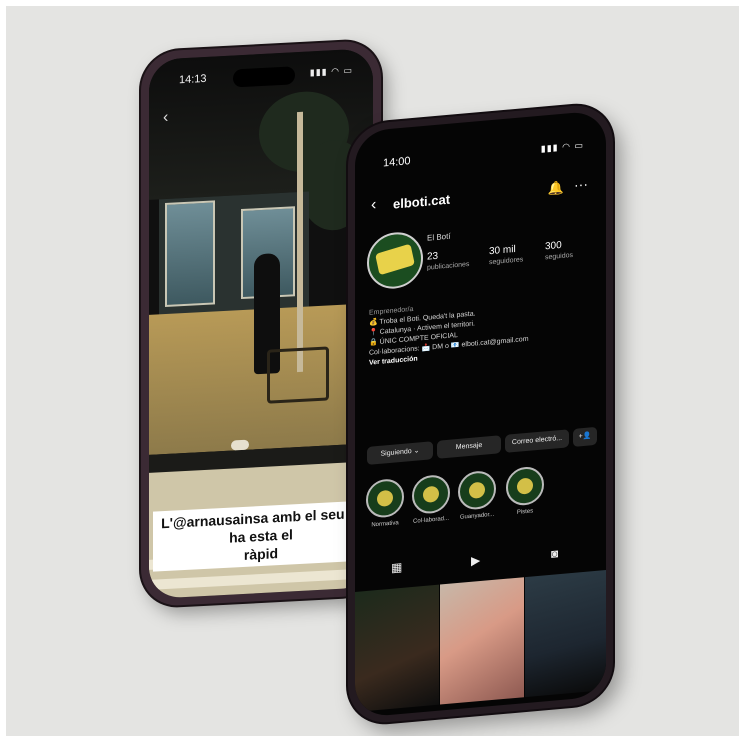 The width and height of the screenshot is (745, 742). Describe the element at coordinates (439, 237) in the screenshot. I see `profile-name: El Botí` at that location.